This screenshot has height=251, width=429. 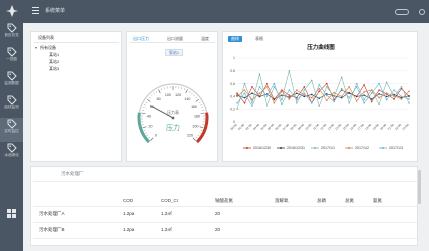 What do you see at coordinates (235, 39) in the screenshot?
I see `tab-curve: 曲线` at bounding box center [235, 39].